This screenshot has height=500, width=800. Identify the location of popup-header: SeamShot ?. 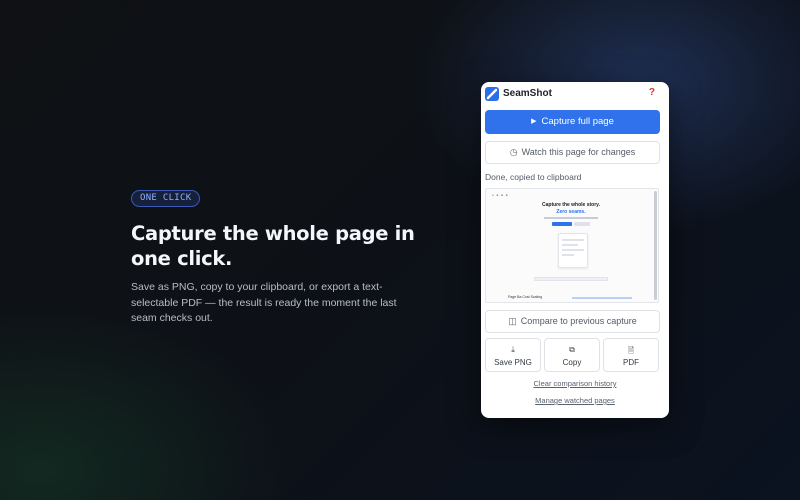
(575, 95).